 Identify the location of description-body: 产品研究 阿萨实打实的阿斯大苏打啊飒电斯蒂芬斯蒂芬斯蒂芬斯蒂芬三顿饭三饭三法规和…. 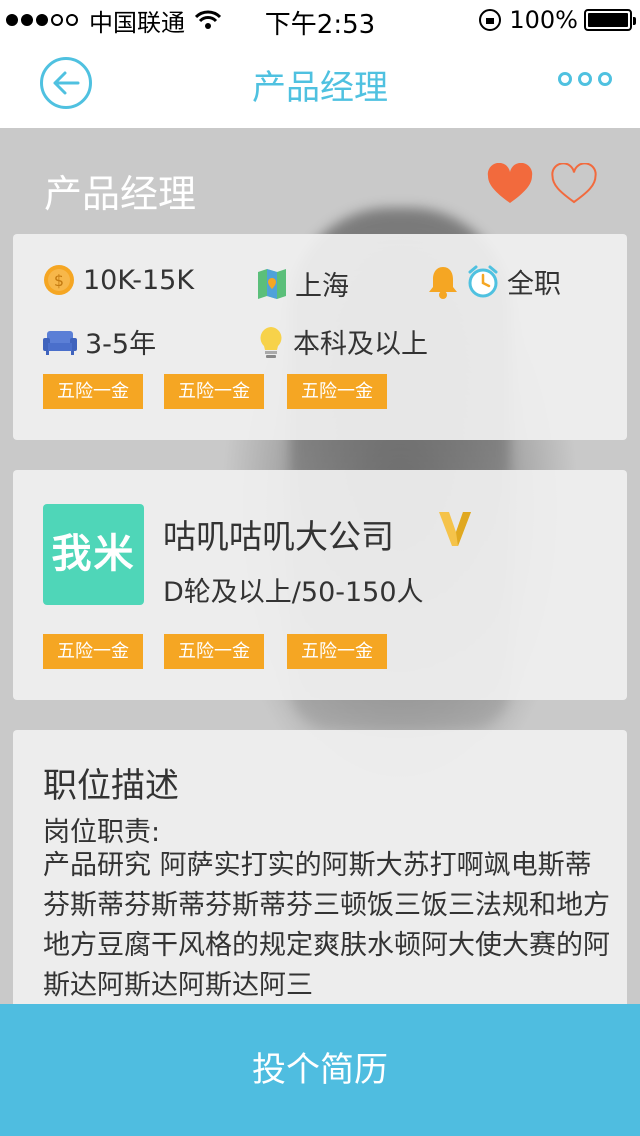
(326, 925).